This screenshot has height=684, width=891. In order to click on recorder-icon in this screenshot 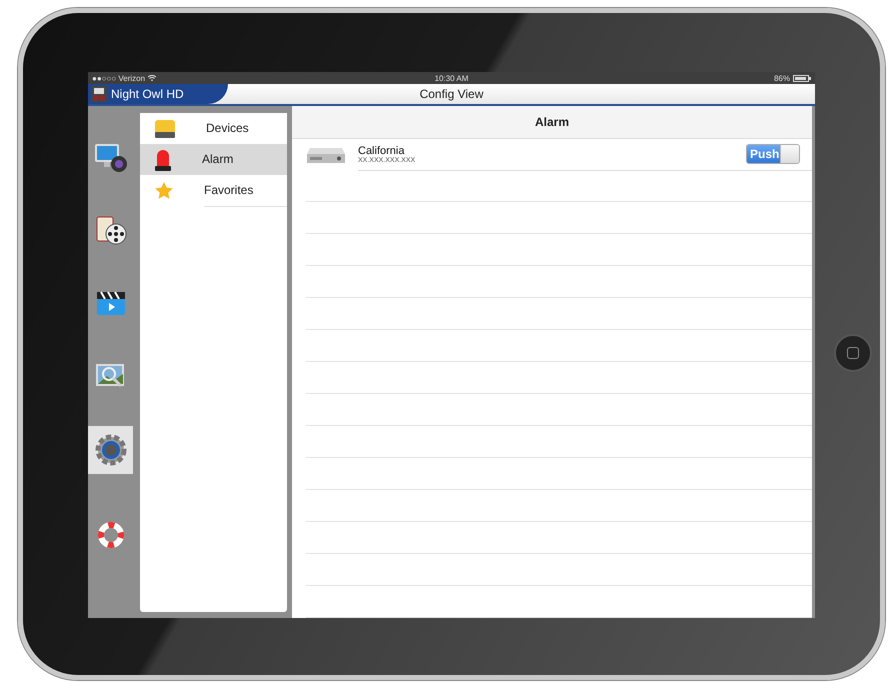, I will do `click(326, 155)`.